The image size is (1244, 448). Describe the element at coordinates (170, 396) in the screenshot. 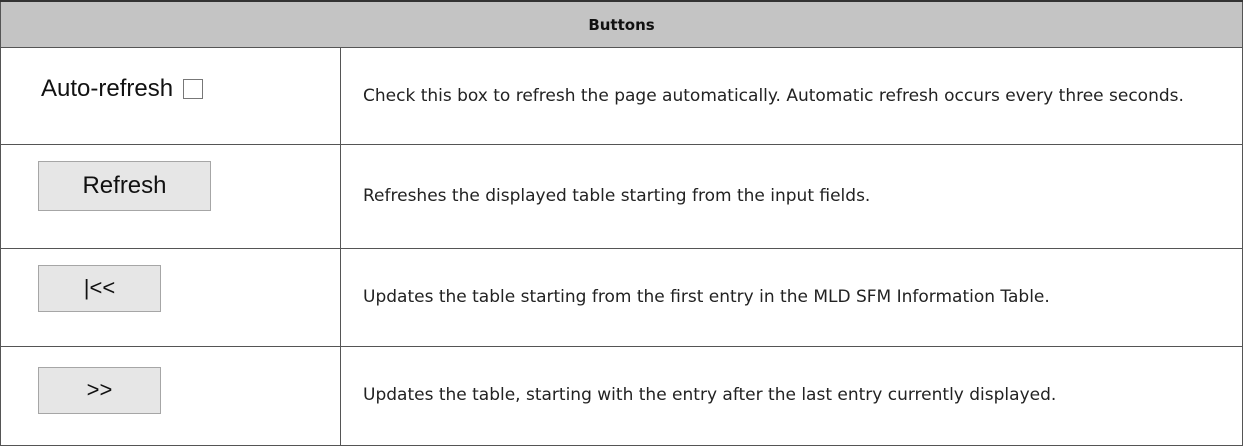

I see `control-cell: >>` at that location.